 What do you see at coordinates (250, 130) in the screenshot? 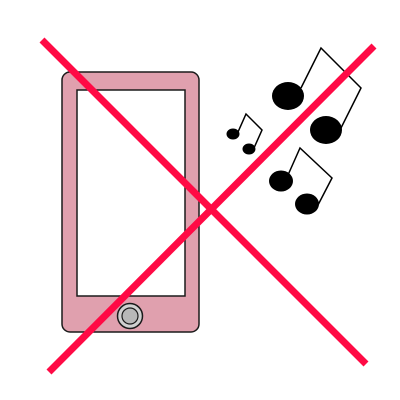
I see `small-note-stems-beam` at bounding box center [250, 130].